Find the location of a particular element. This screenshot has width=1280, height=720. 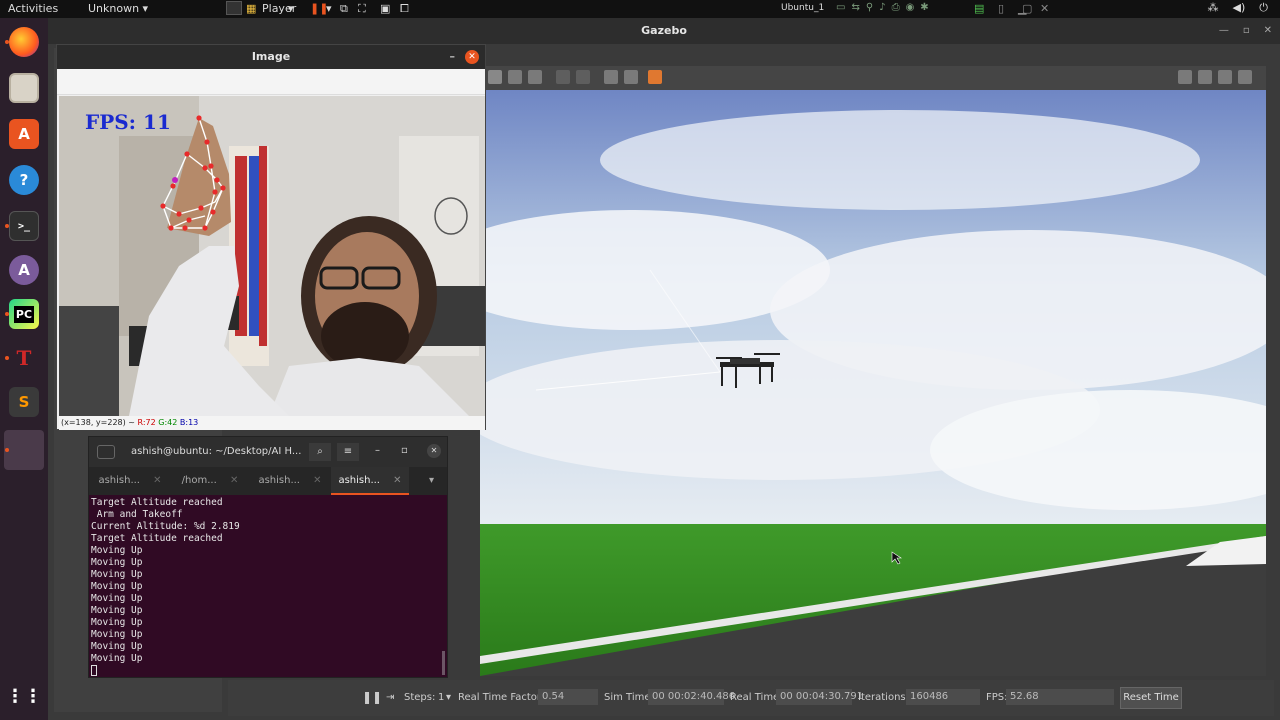

spotlight-icon is located at coordinates (515, 77).